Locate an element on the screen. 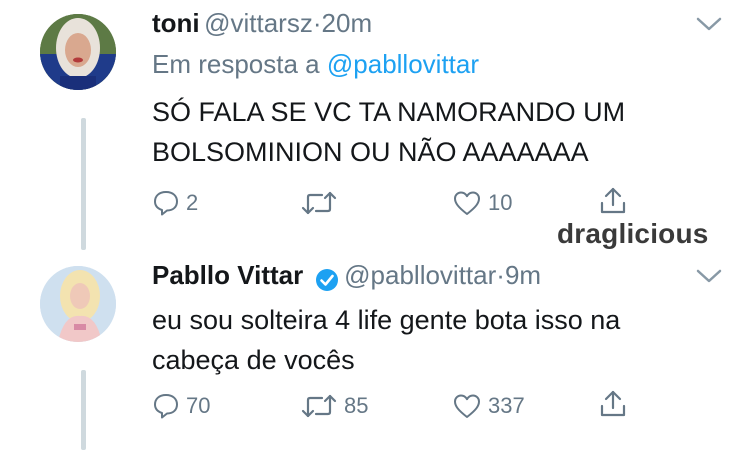  retweet-count: 85 is located at coordinates (356, 405).